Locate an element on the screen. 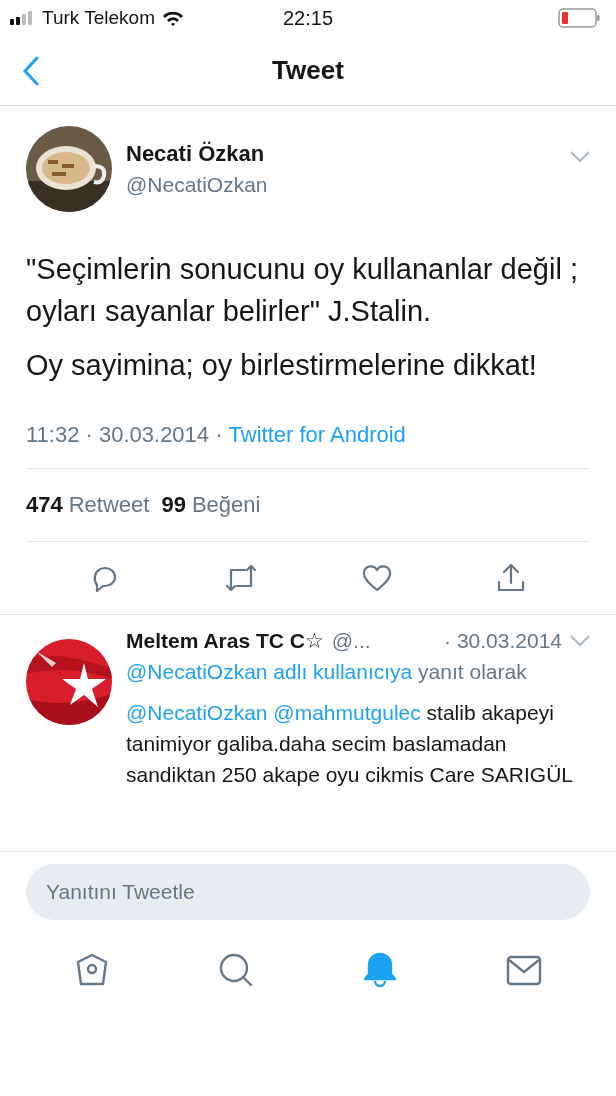  clock: 22:15 is located at coordinates (308, 18).